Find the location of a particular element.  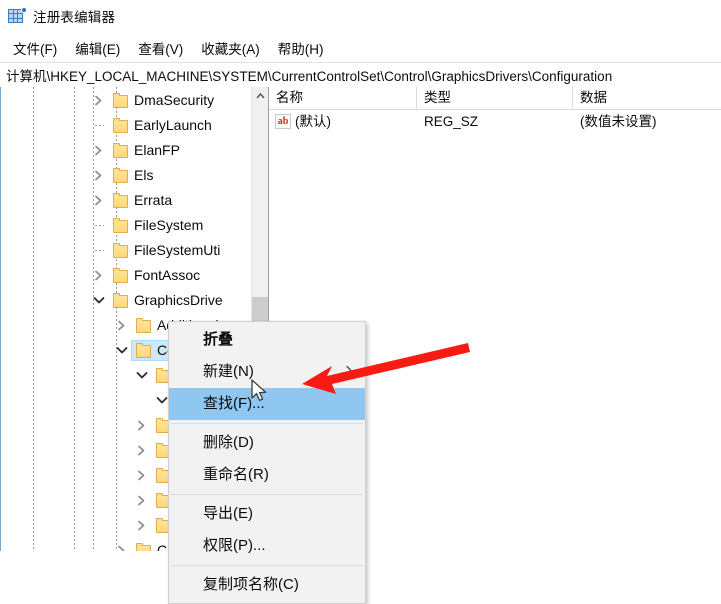

tree-item-graphicsdrive: GraphicsDrive is located at coordinates (126, 300).